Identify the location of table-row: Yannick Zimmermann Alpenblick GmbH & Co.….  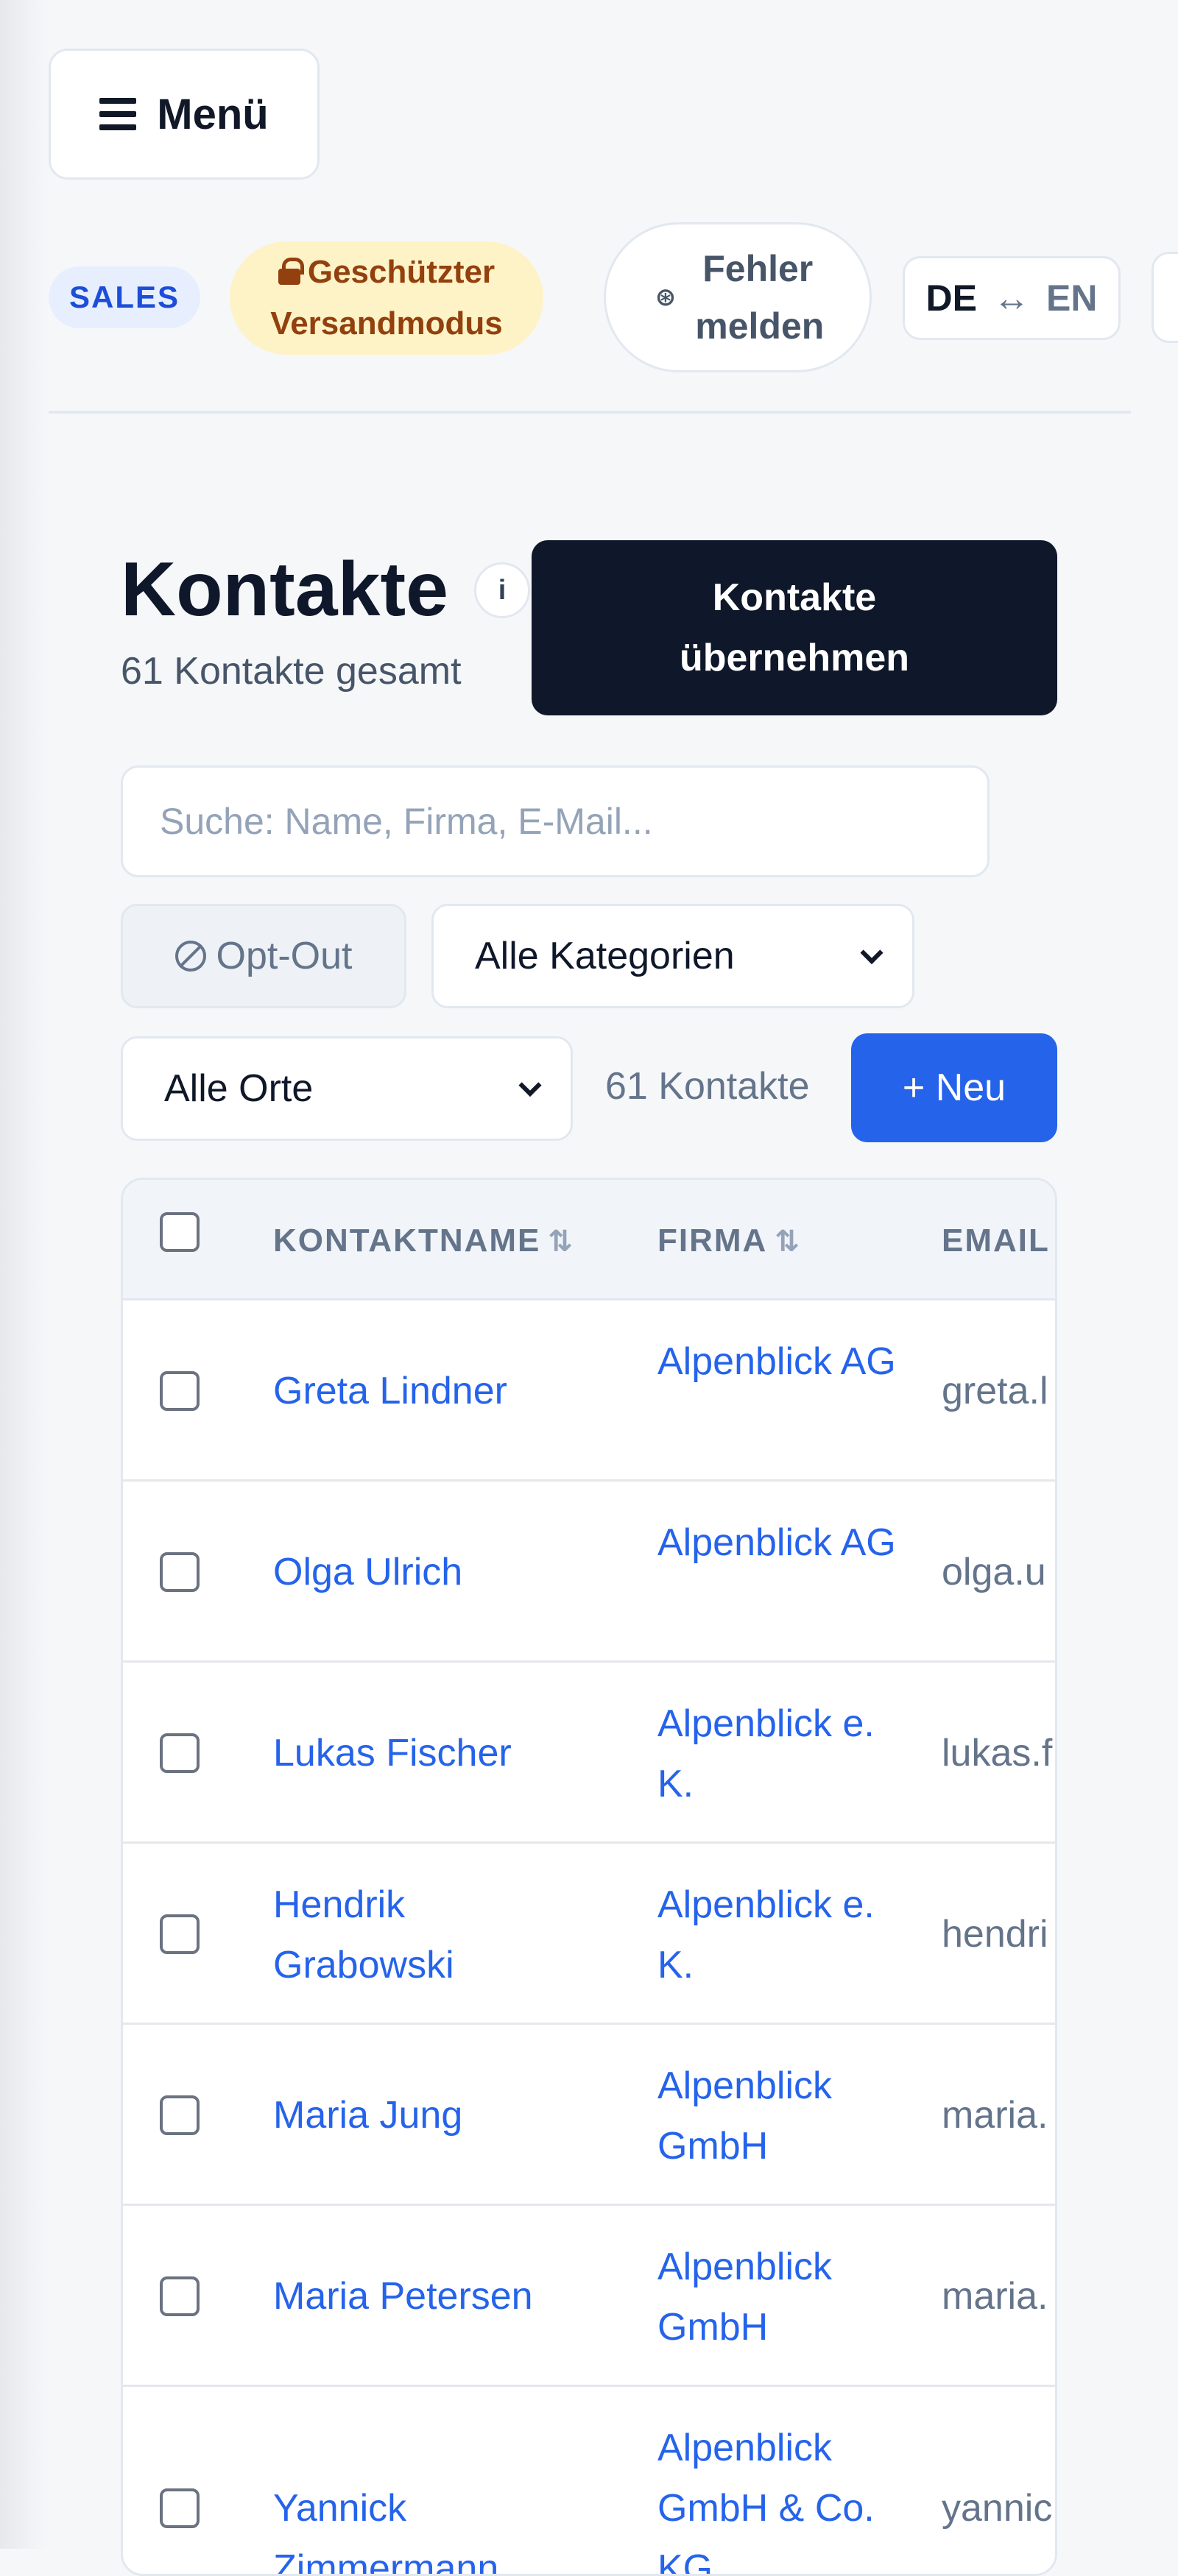
(589, 2480).